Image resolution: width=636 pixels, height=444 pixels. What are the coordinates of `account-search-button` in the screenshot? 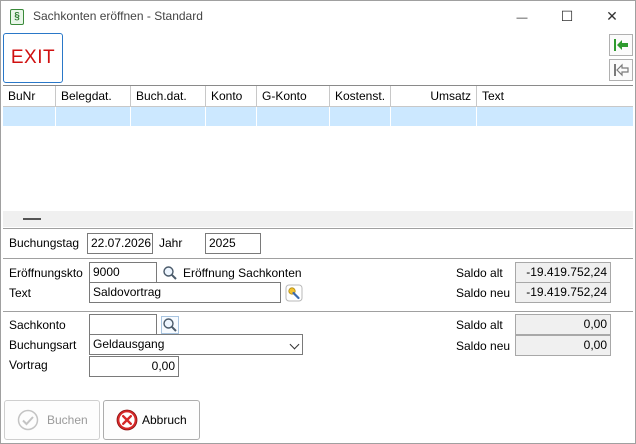 It's located at (170, 325).